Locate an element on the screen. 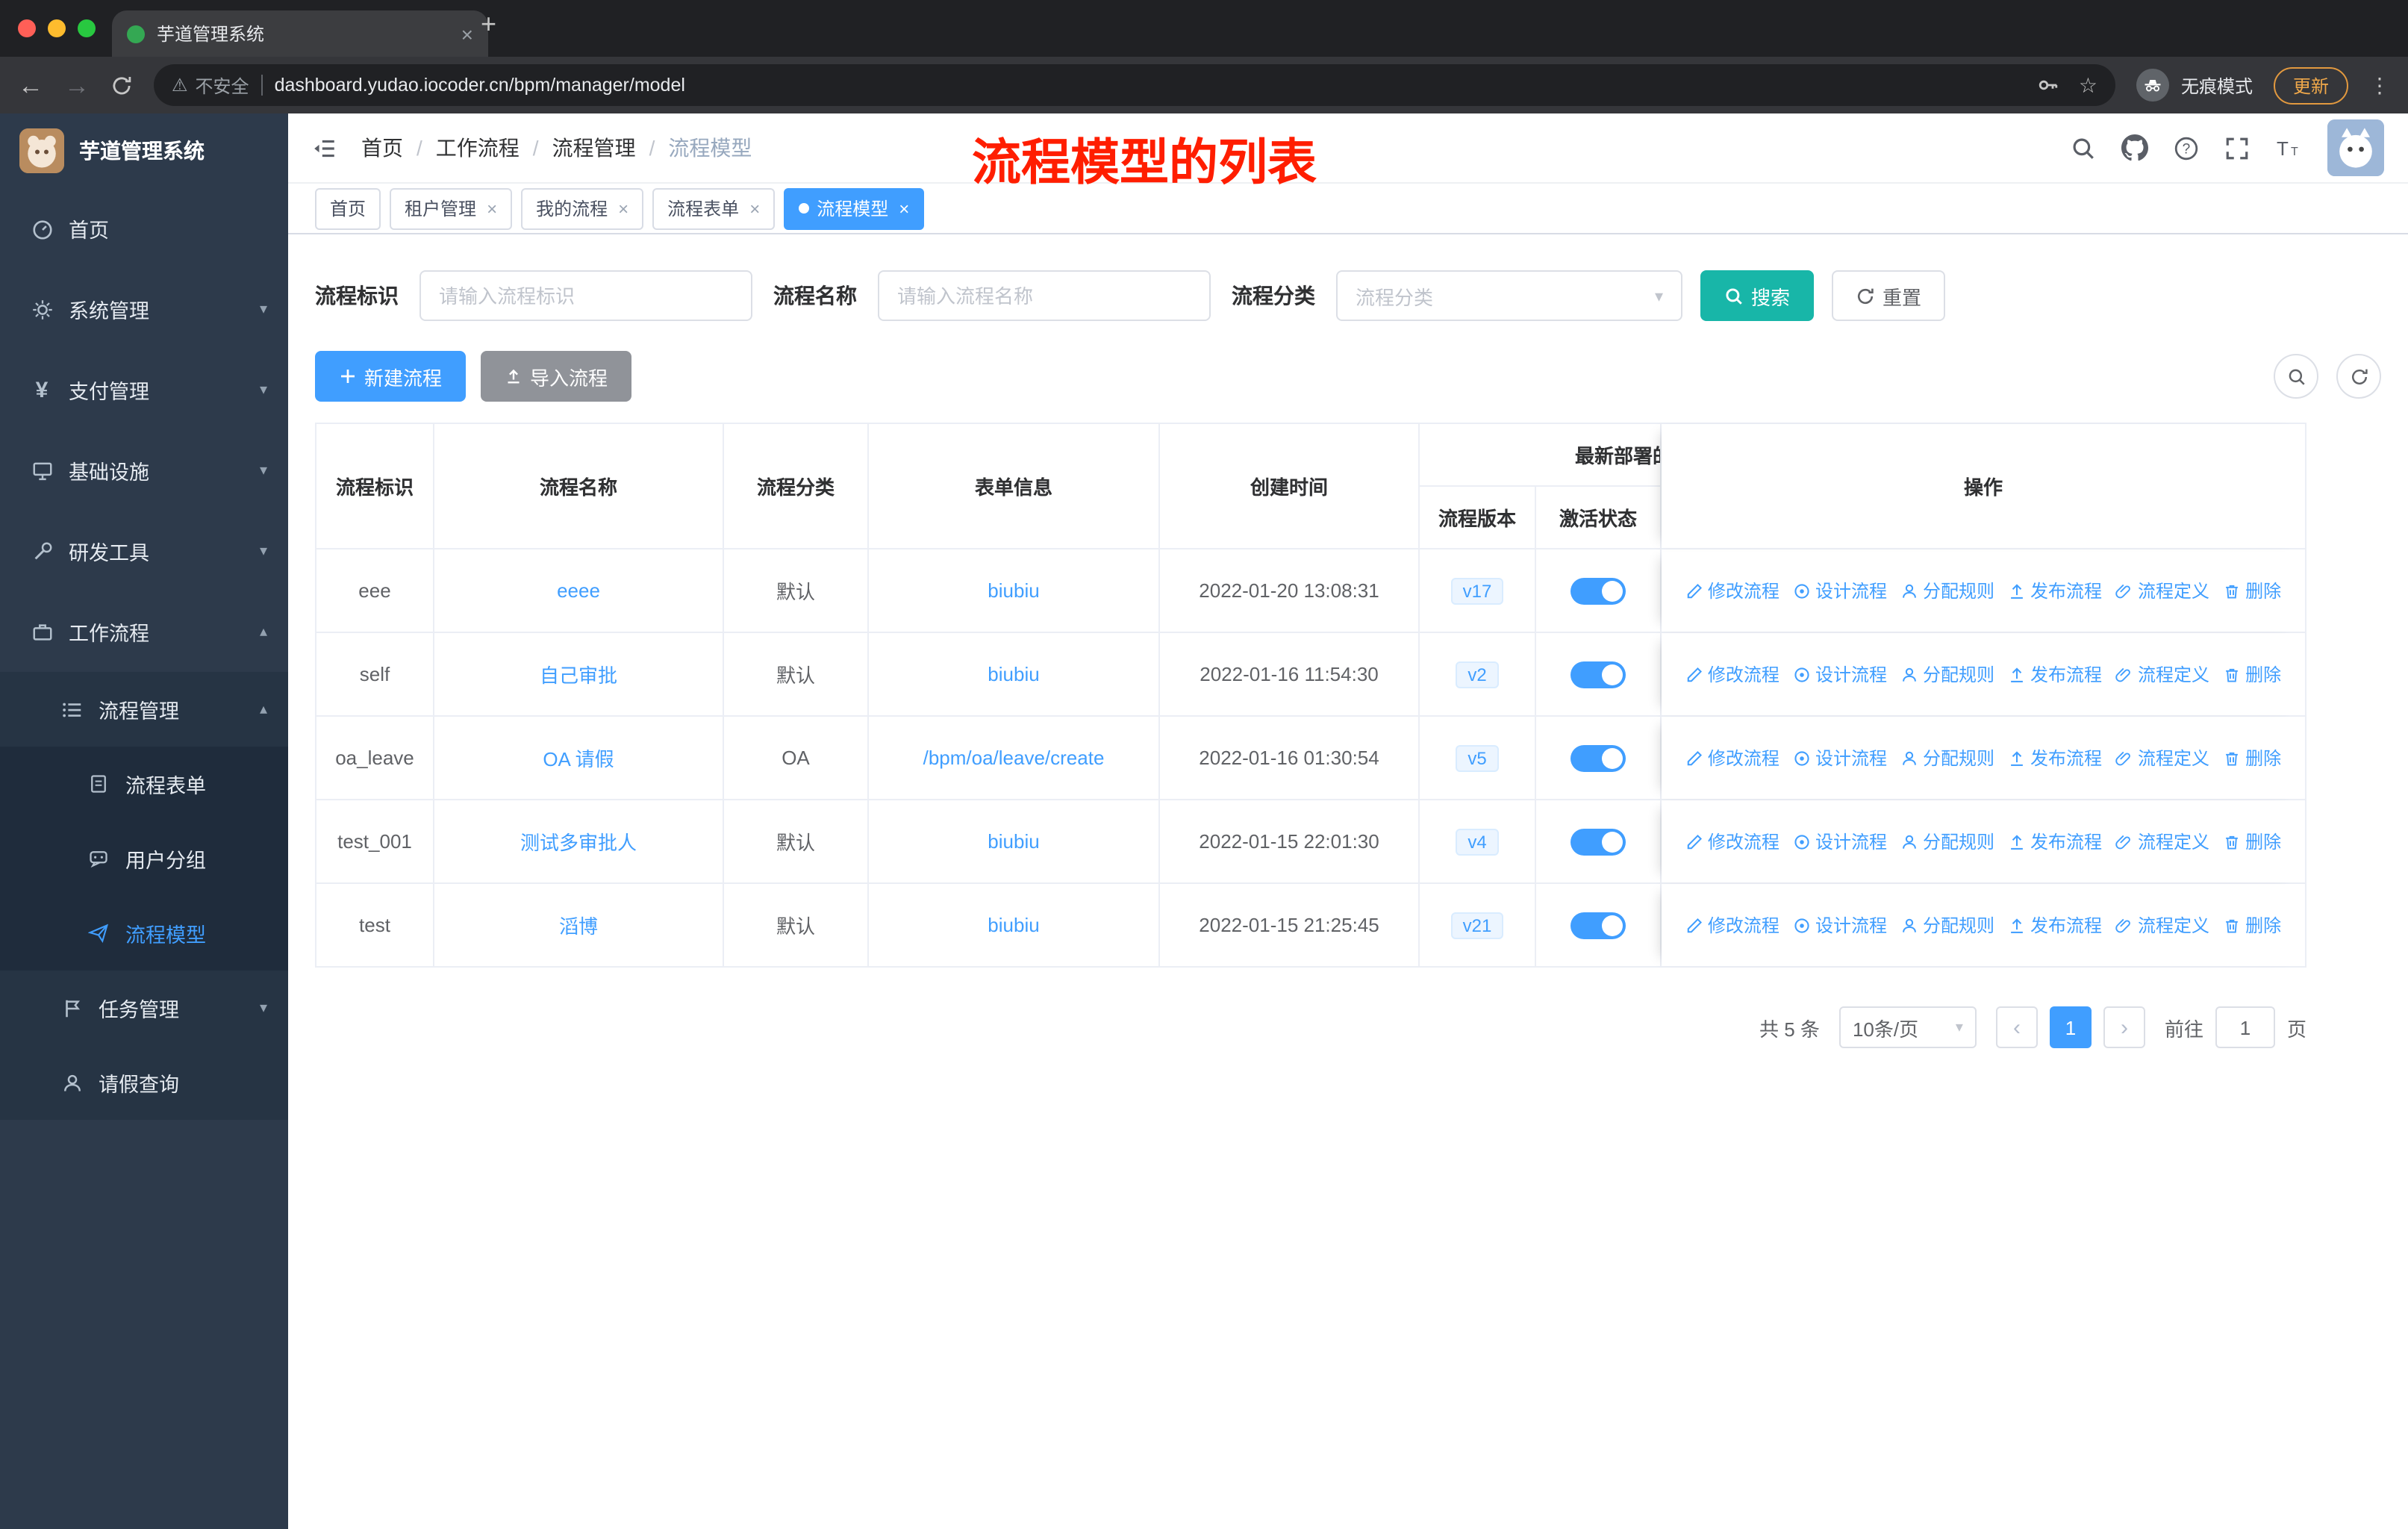 The image size is (2408, 1529). page-size-select: 10条/页 ▾ is located at coordinates (1907, 1027).